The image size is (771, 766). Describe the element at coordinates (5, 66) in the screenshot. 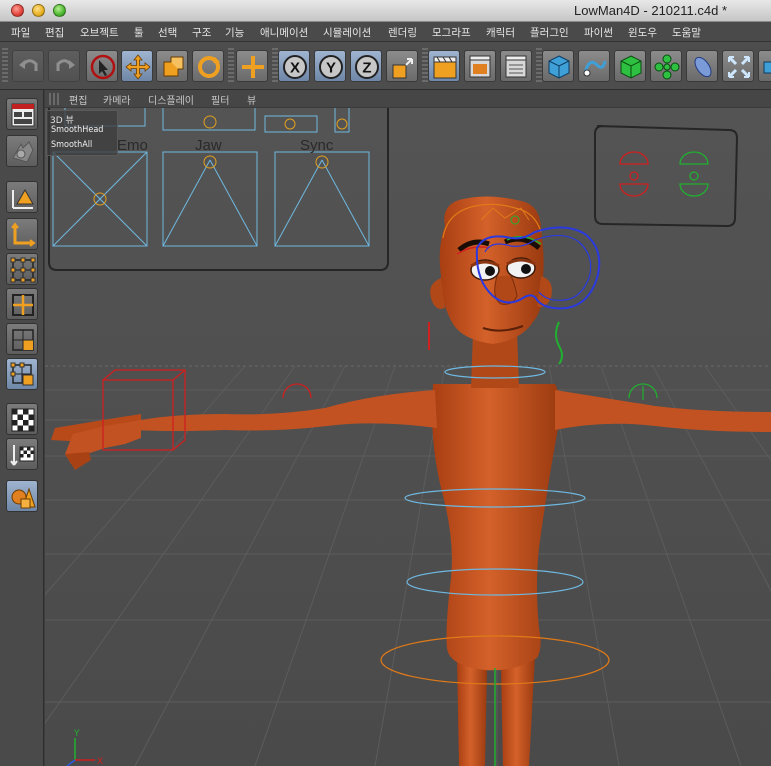

I see `toolbar-grip` at that location.